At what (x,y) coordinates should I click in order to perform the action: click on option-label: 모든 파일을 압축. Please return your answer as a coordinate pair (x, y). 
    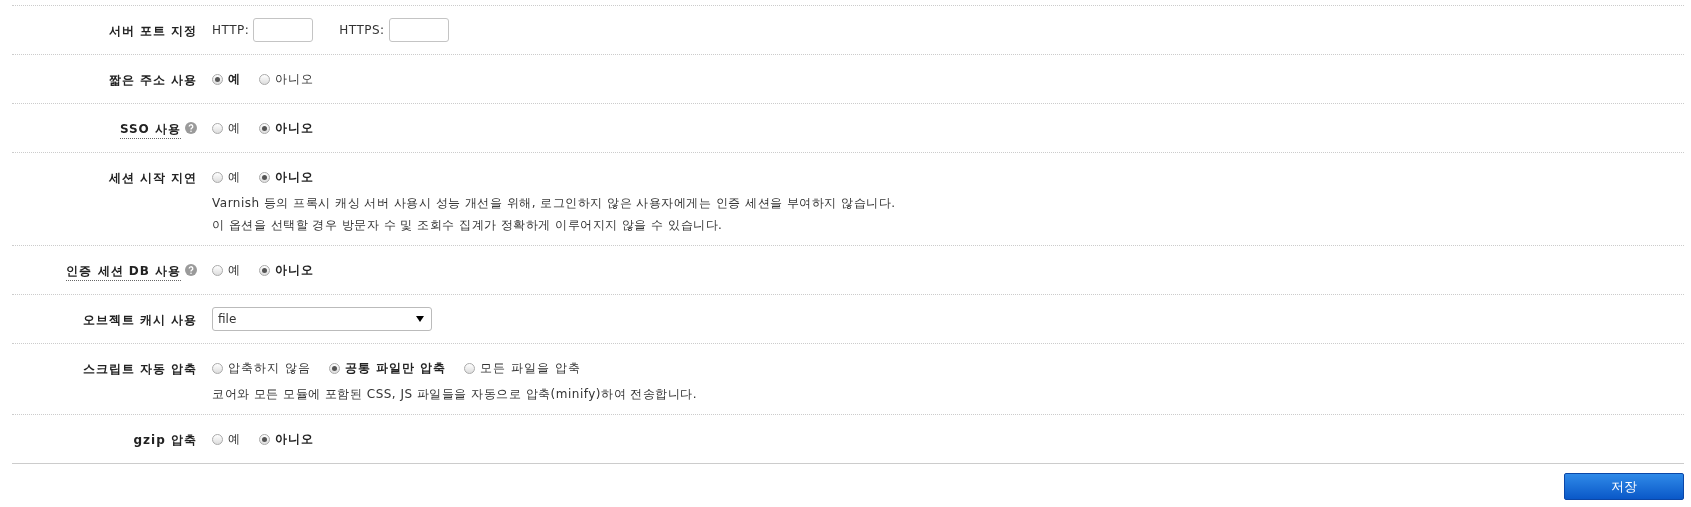
    Looking at the image, I should click on (530, 368).